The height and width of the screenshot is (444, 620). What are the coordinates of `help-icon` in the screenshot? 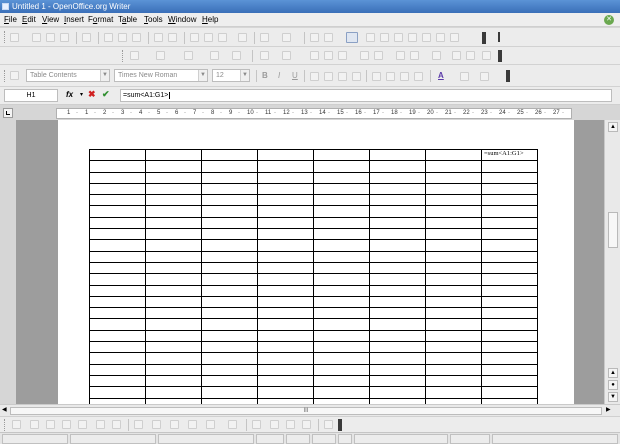 It's located at (454, 37).